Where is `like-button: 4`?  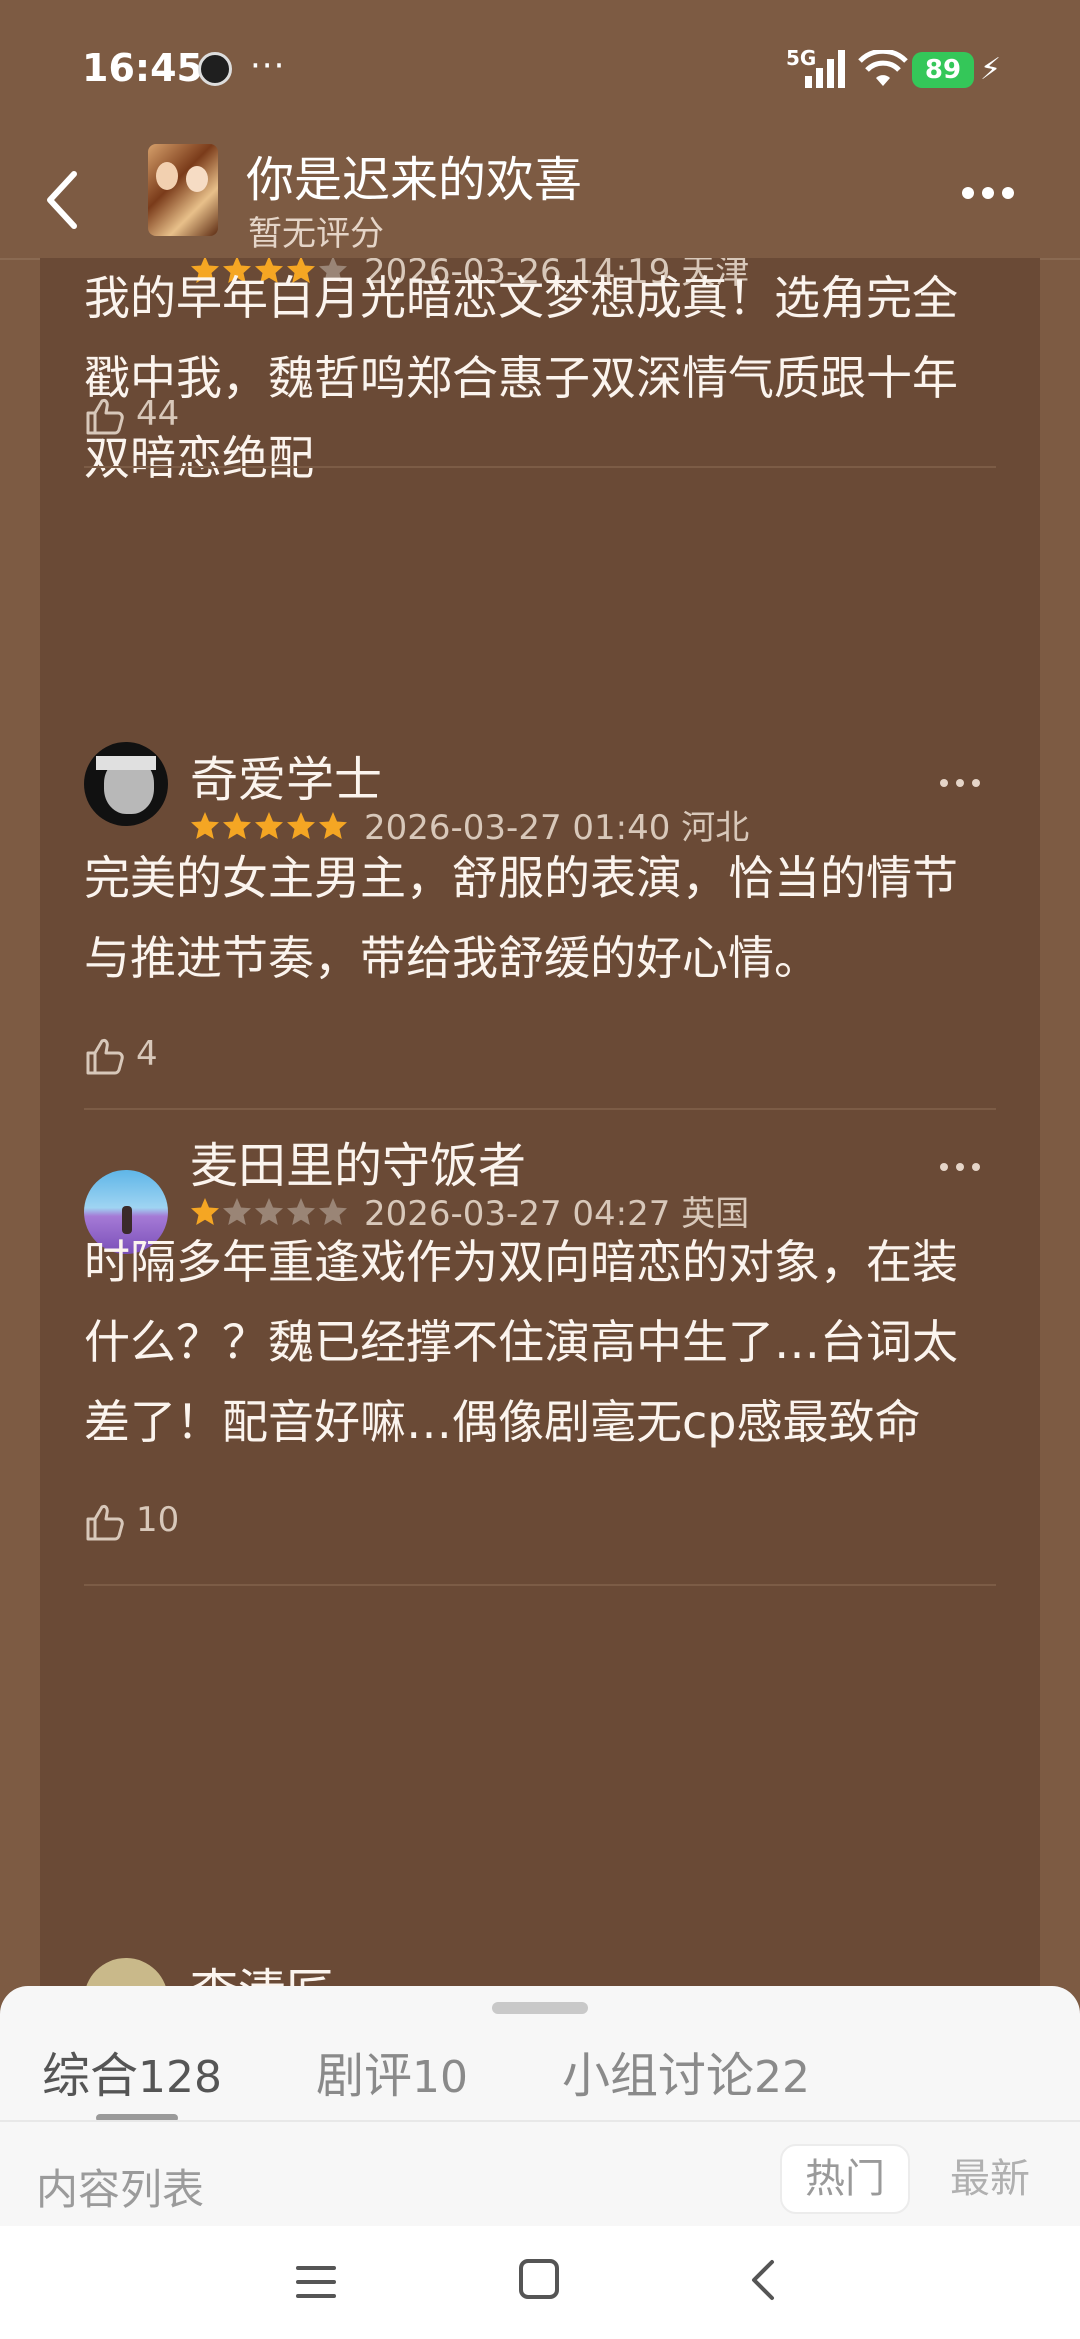
like-button: 4 is located at coordinates (121, 1055).